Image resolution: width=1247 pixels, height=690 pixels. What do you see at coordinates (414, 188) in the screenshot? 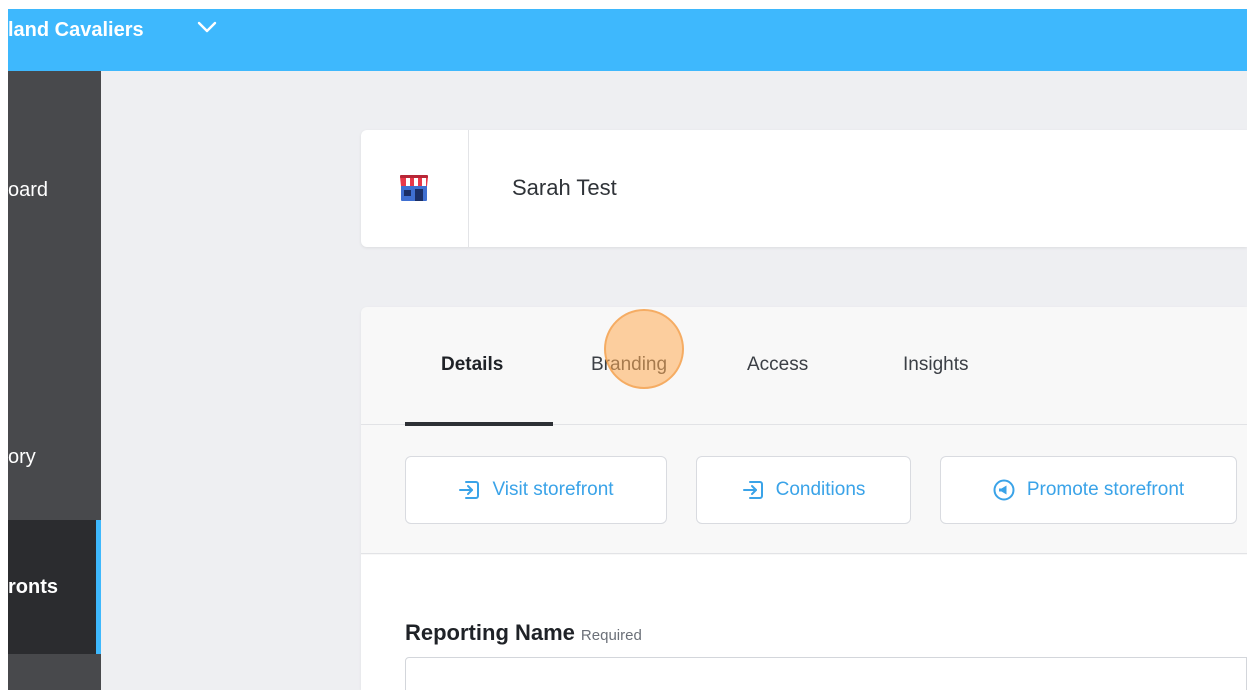
I see `storefront-icon` at bounding box center [414, 188].